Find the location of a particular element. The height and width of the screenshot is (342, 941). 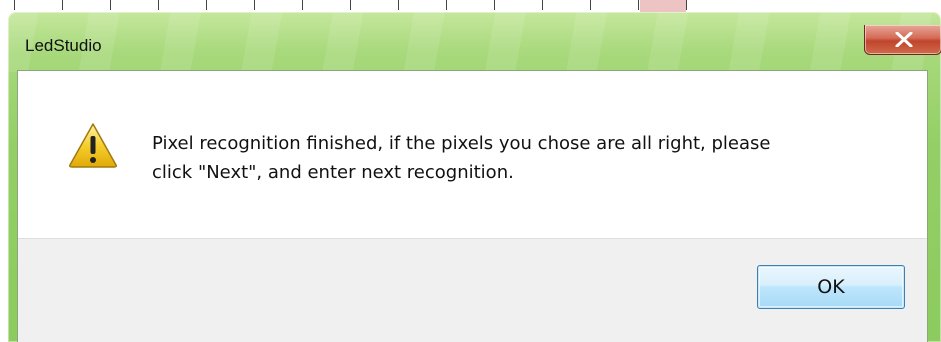

window-title: LedStudio is located at coordinates (63, 45).